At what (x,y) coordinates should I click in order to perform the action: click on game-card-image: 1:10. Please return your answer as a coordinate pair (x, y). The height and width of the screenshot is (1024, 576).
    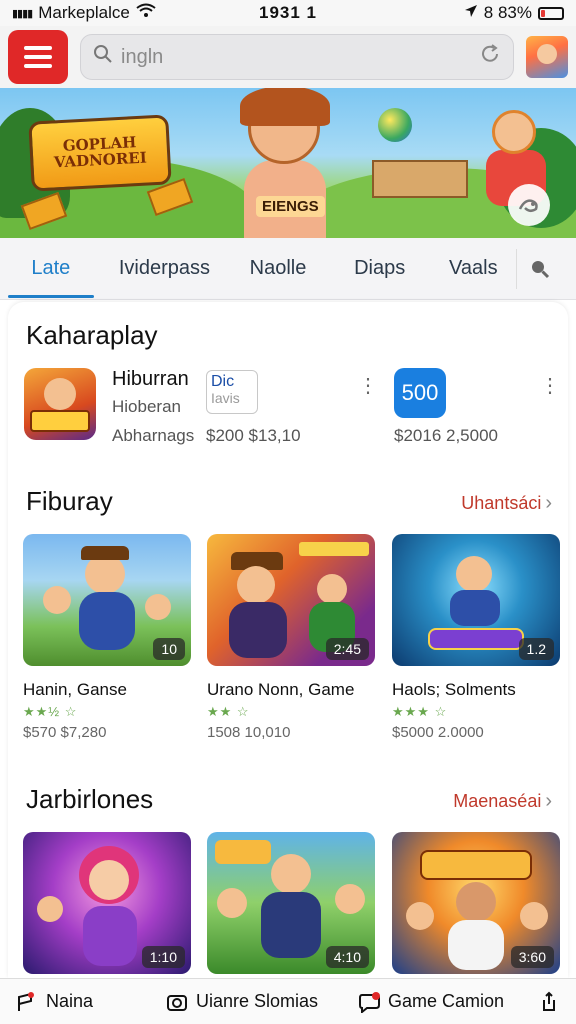
    Looking at the image, I should click on (107, 903).